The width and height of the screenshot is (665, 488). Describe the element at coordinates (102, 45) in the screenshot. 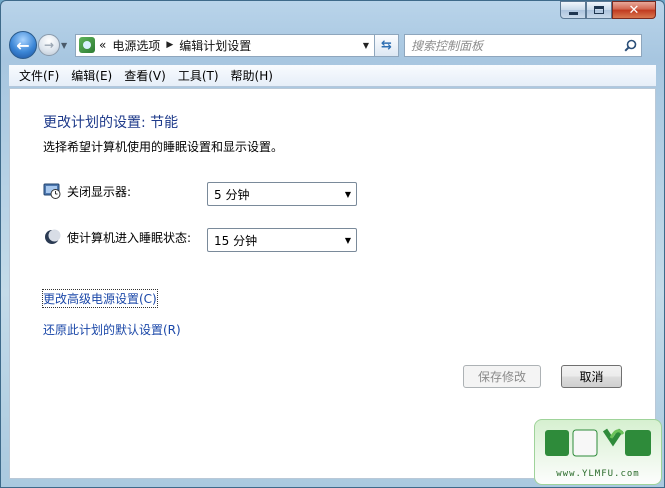

I see `address-overflow-chevron: «` at that location.